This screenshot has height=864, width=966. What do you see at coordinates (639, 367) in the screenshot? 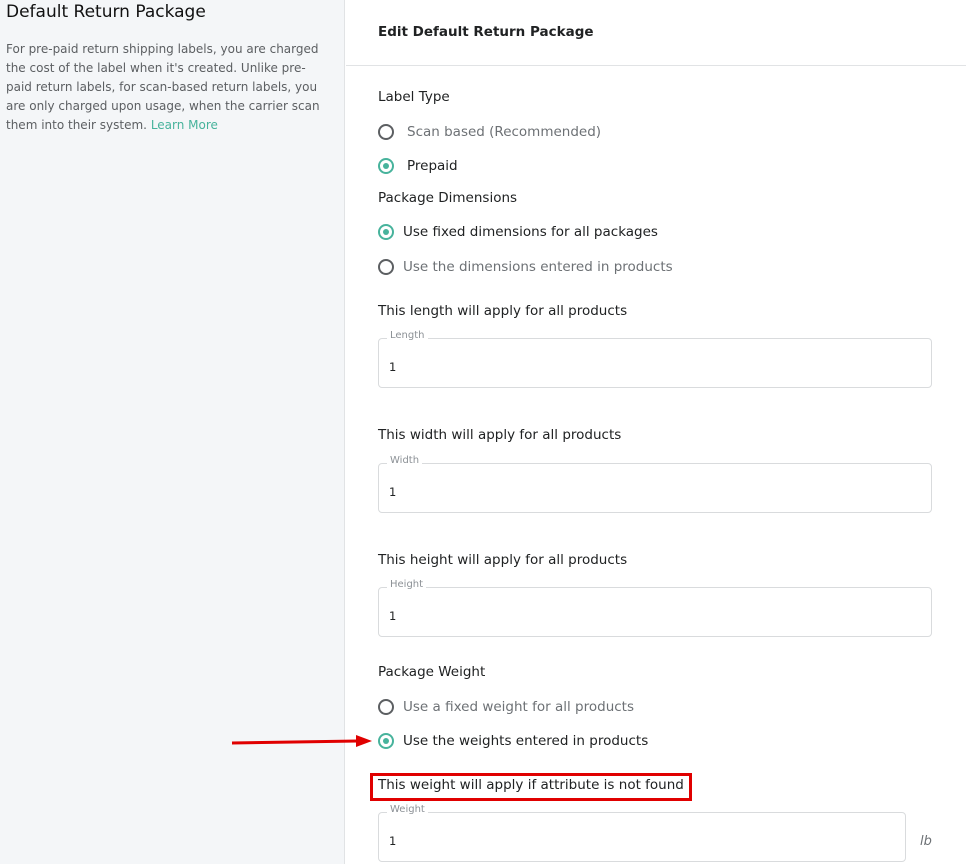
I see `length-input` at bounding box center [639, 367].